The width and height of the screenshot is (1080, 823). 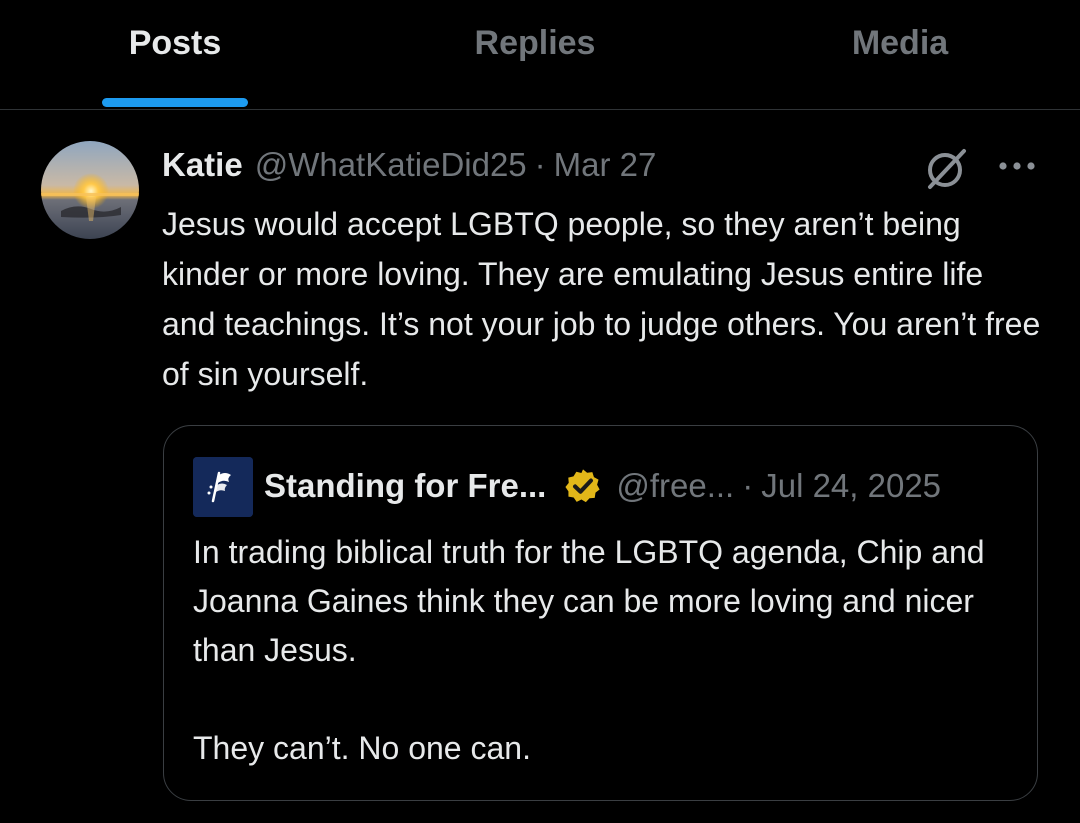 What do you see at coordinates (175, 102) in the screenshot?
I see `active-tab-indicator` at bounding box center [175, 102].